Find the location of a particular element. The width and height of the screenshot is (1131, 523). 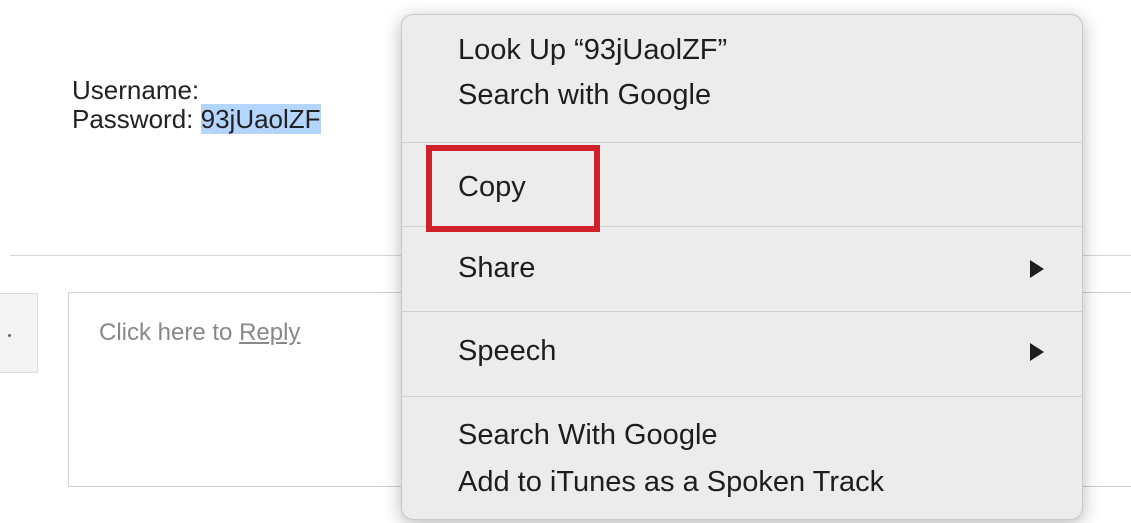

email-credentials: Username: Password: 93jUaolZF is located at coordinates (196, 105).